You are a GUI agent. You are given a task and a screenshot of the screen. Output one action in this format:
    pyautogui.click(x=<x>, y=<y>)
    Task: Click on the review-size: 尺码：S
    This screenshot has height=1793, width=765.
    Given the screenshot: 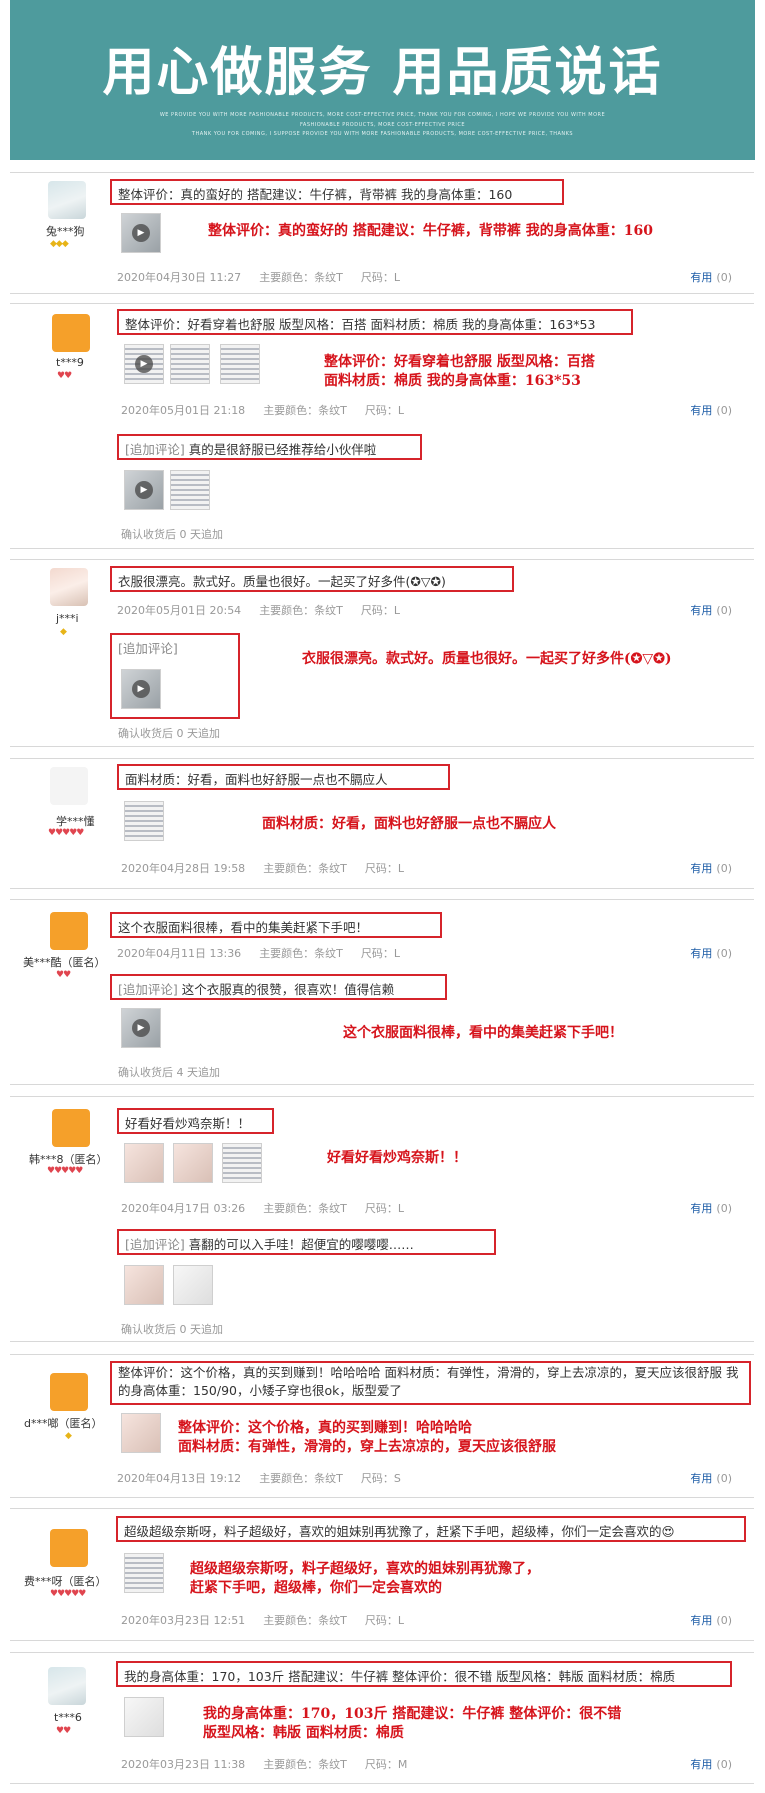 What is the action you would take?
    pyautogui.click(x=380, y=1478)
    